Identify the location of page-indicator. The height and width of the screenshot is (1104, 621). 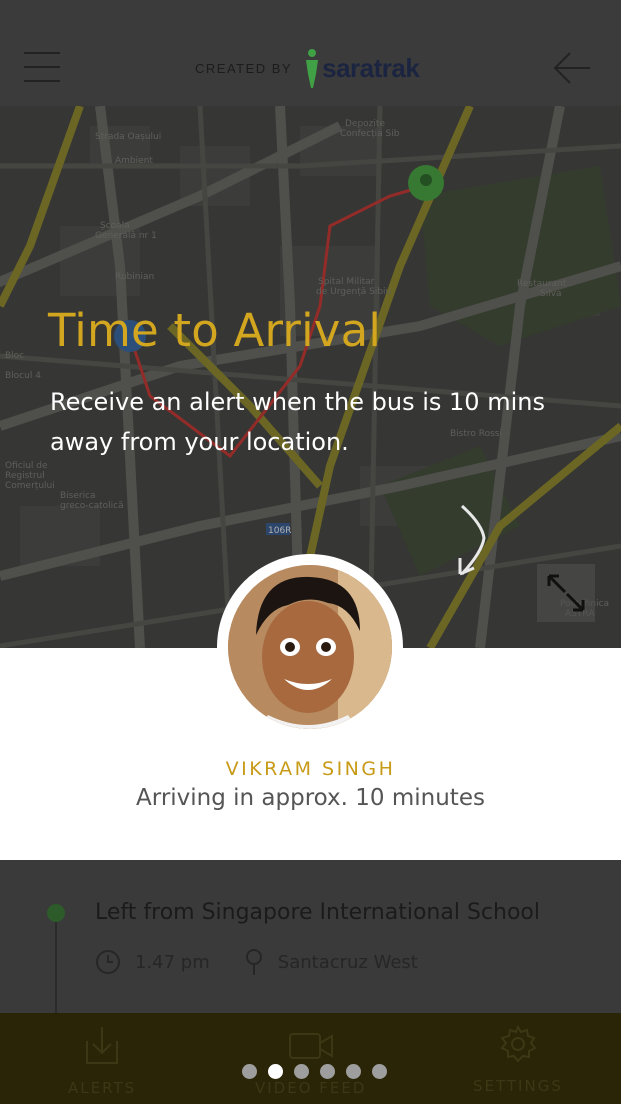
(314, 1071).